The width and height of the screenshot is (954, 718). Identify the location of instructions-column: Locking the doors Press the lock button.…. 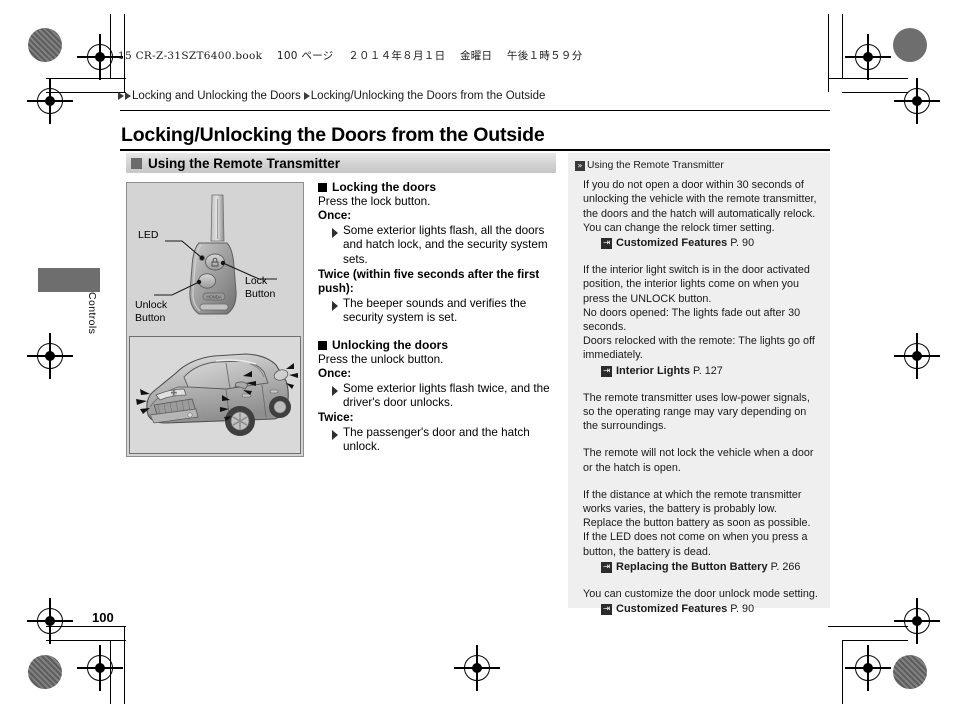
(439, 317).